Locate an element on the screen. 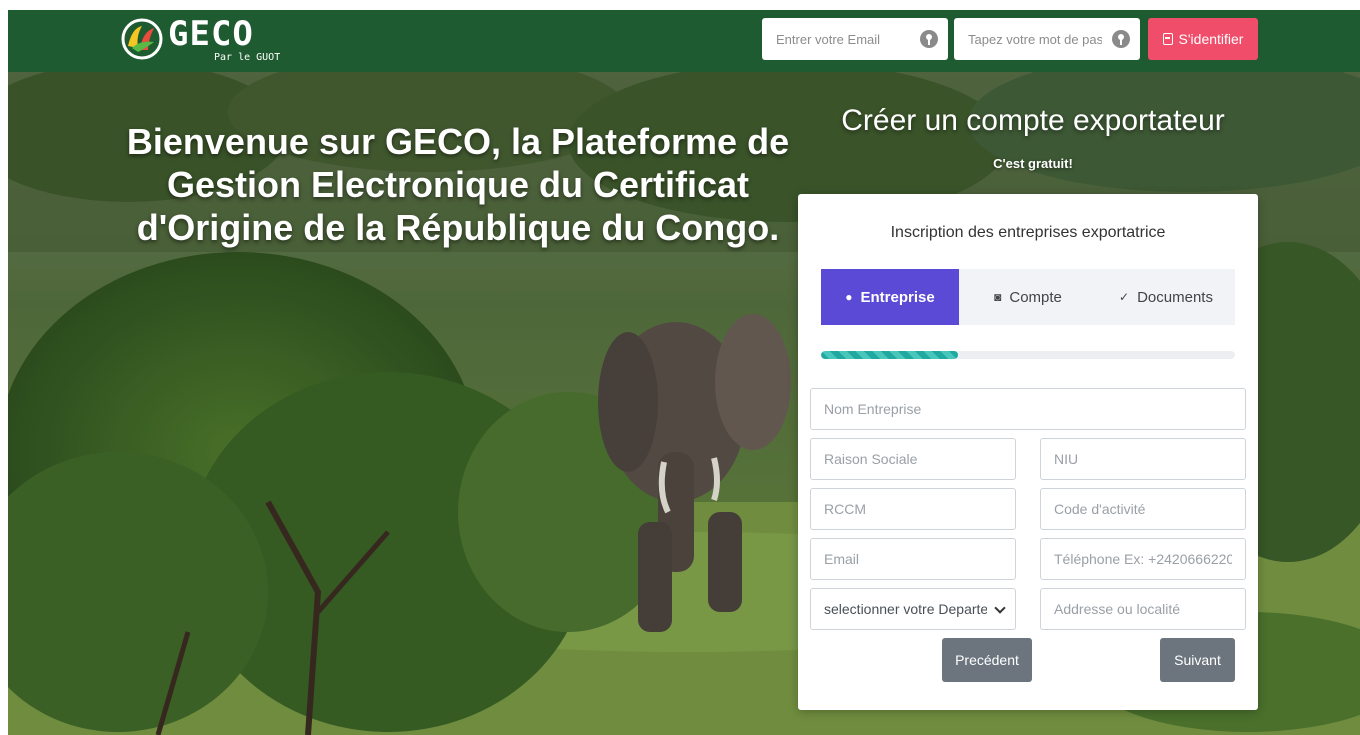 Image resolution: width=1360 pixels, height=735 pixels. rccm-input is located at coordinates (913, 509).